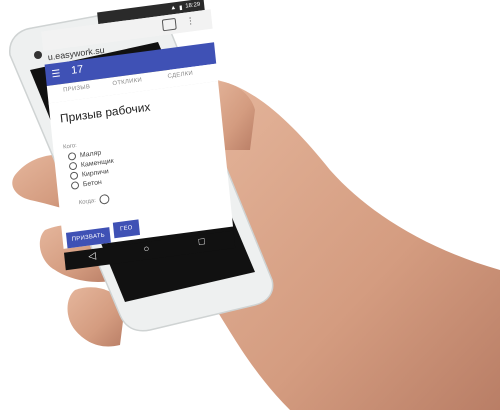 The width and height of the screenshot is (500, 410). What do you see at coordinates (146, 249) in the screenshot?
I see `home-icon: ○` at bounding box center [146, 249].